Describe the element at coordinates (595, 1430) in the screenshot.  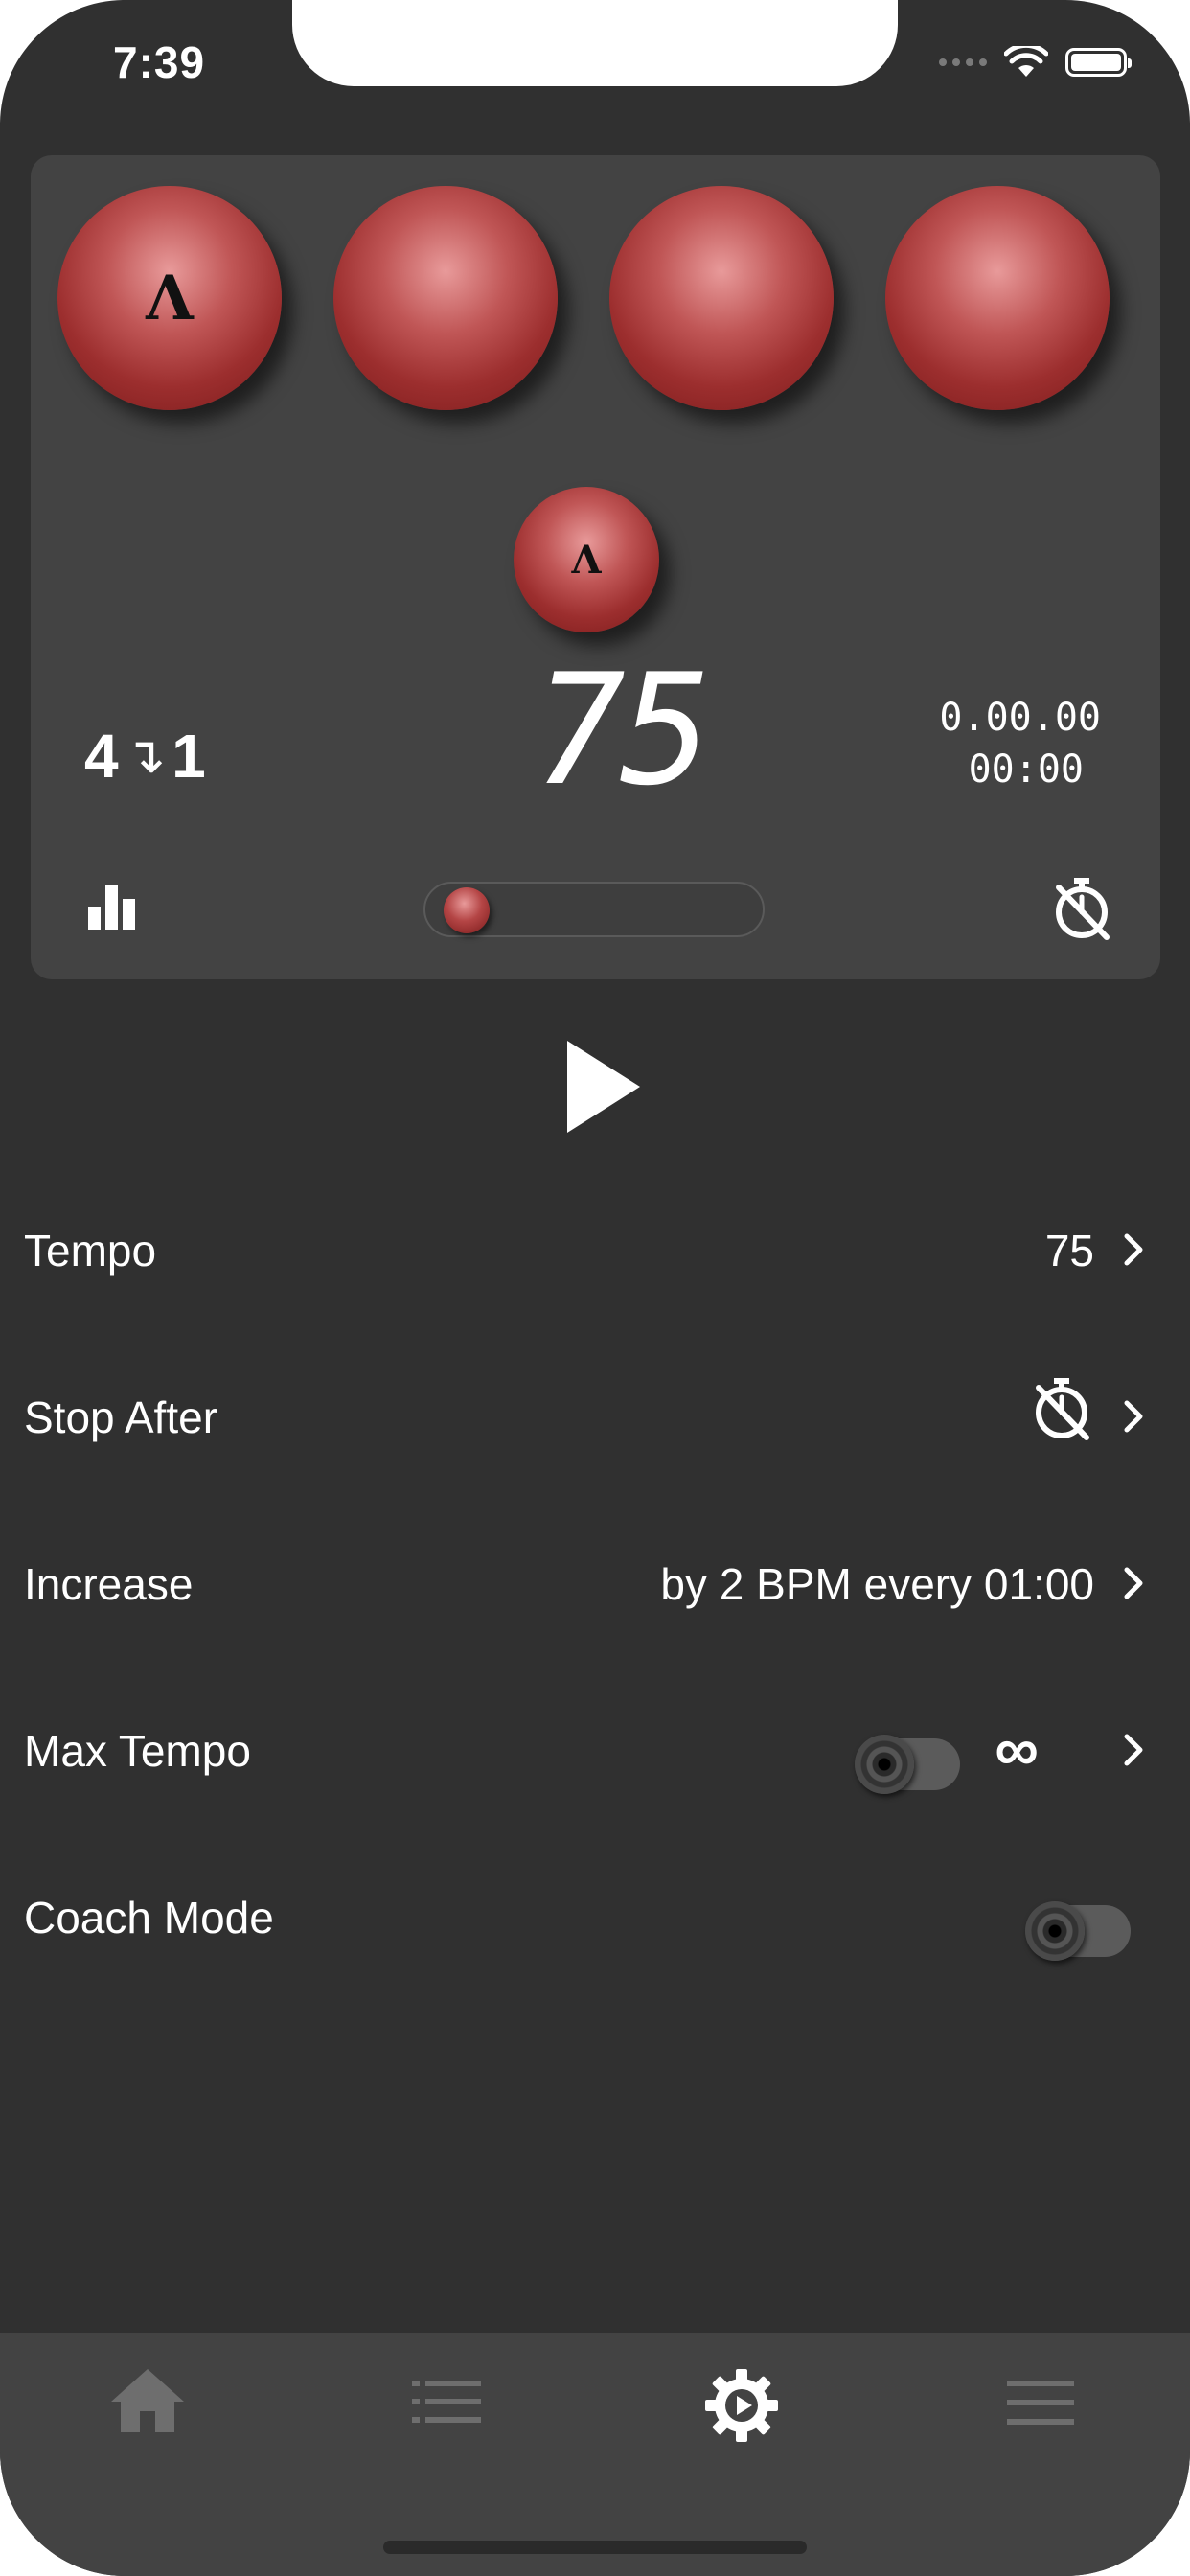
I see `stop-after-row: Stop After` at that location.